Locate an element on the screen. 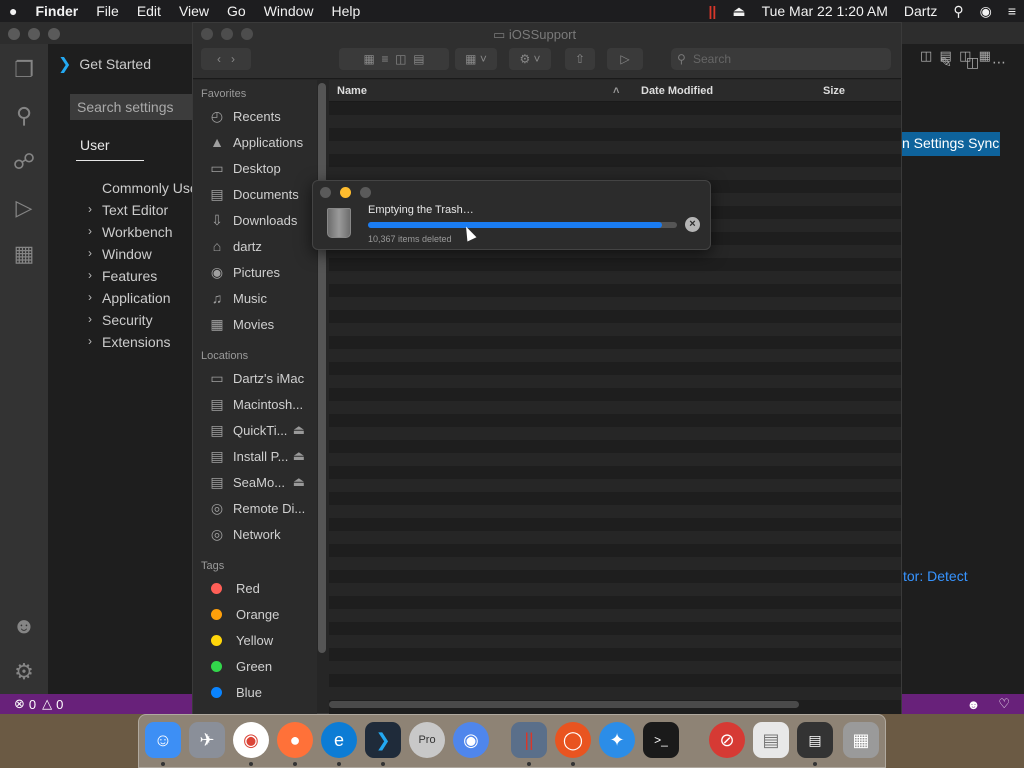 The image size is (1024, 768). vscode-close-button is located at coordinates (14, 34).